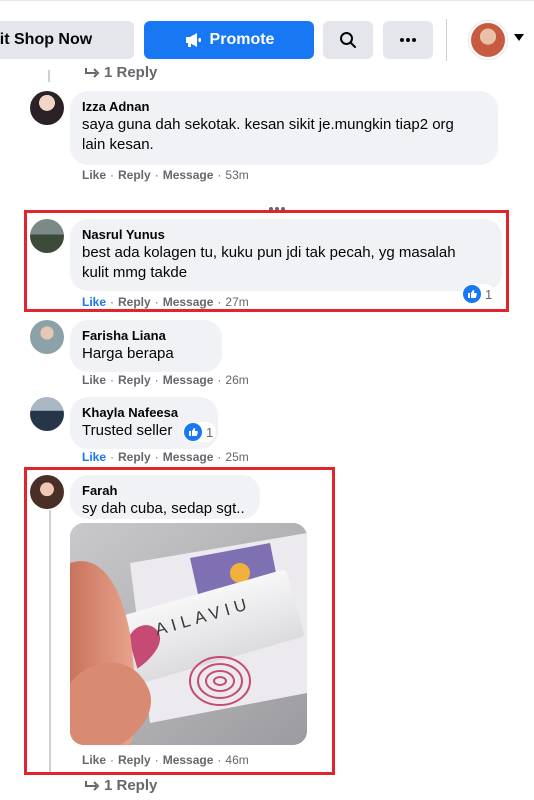 The image size is (534, 800). I want to click on comment-bubble: Farah sy dah cuba, sedap sgt.., so click(165, 497).